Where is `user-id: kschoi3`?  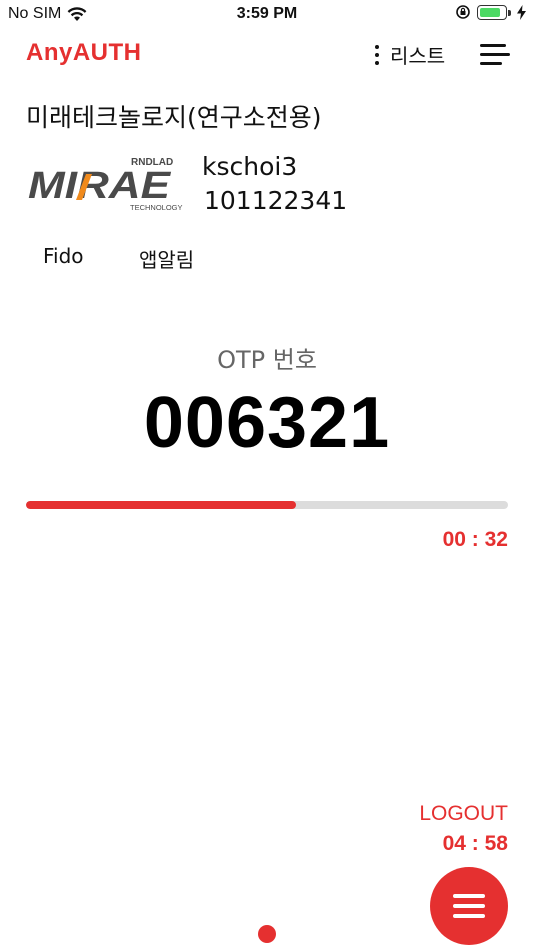
user-id: kschoi3 is located at coordinates (250, 166).